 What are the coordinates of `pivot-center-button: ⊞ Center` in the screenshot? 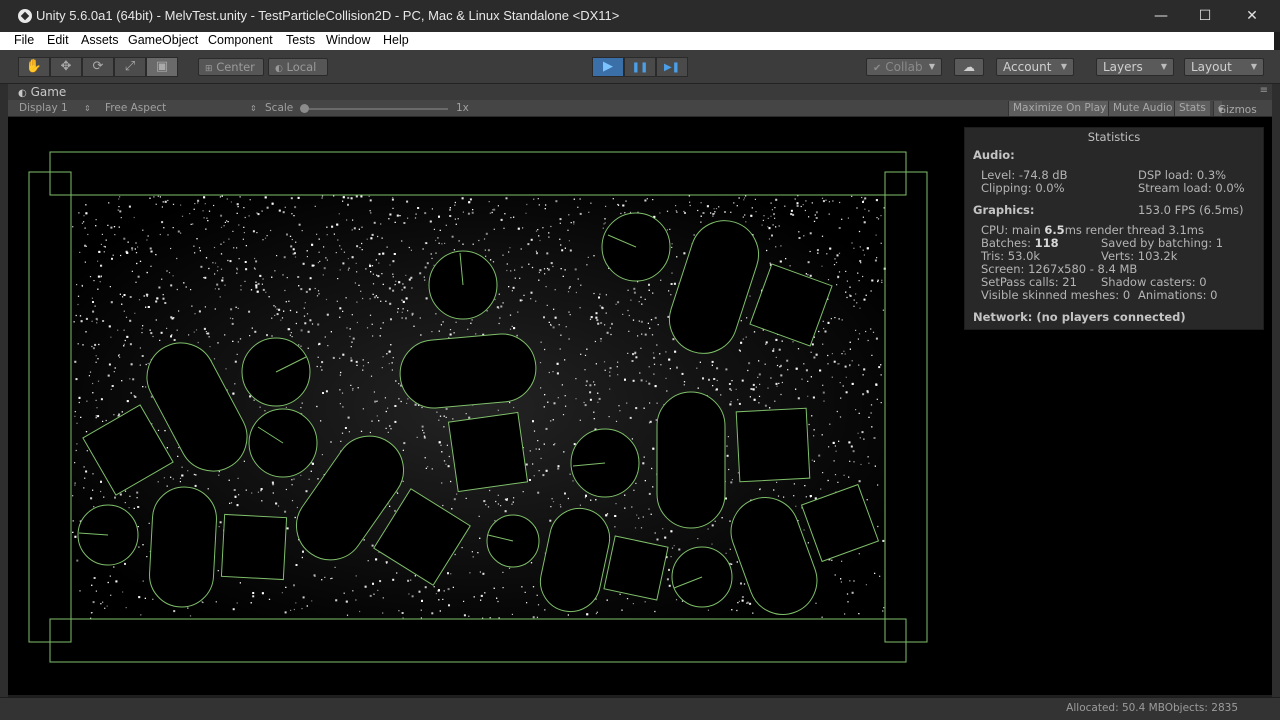 It's located at (231, 67).